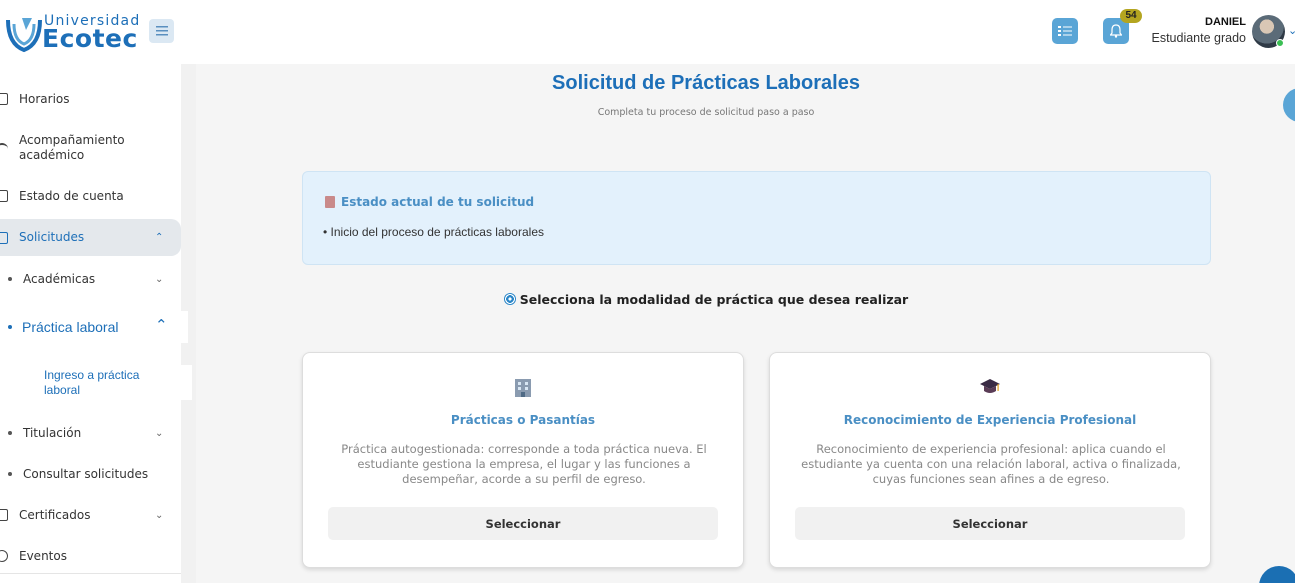 This screenshot has height=583, width=1295. Describe the element at coordinates (1131, 16) in the screenshot. I see `notification-badge: 54` at that location.